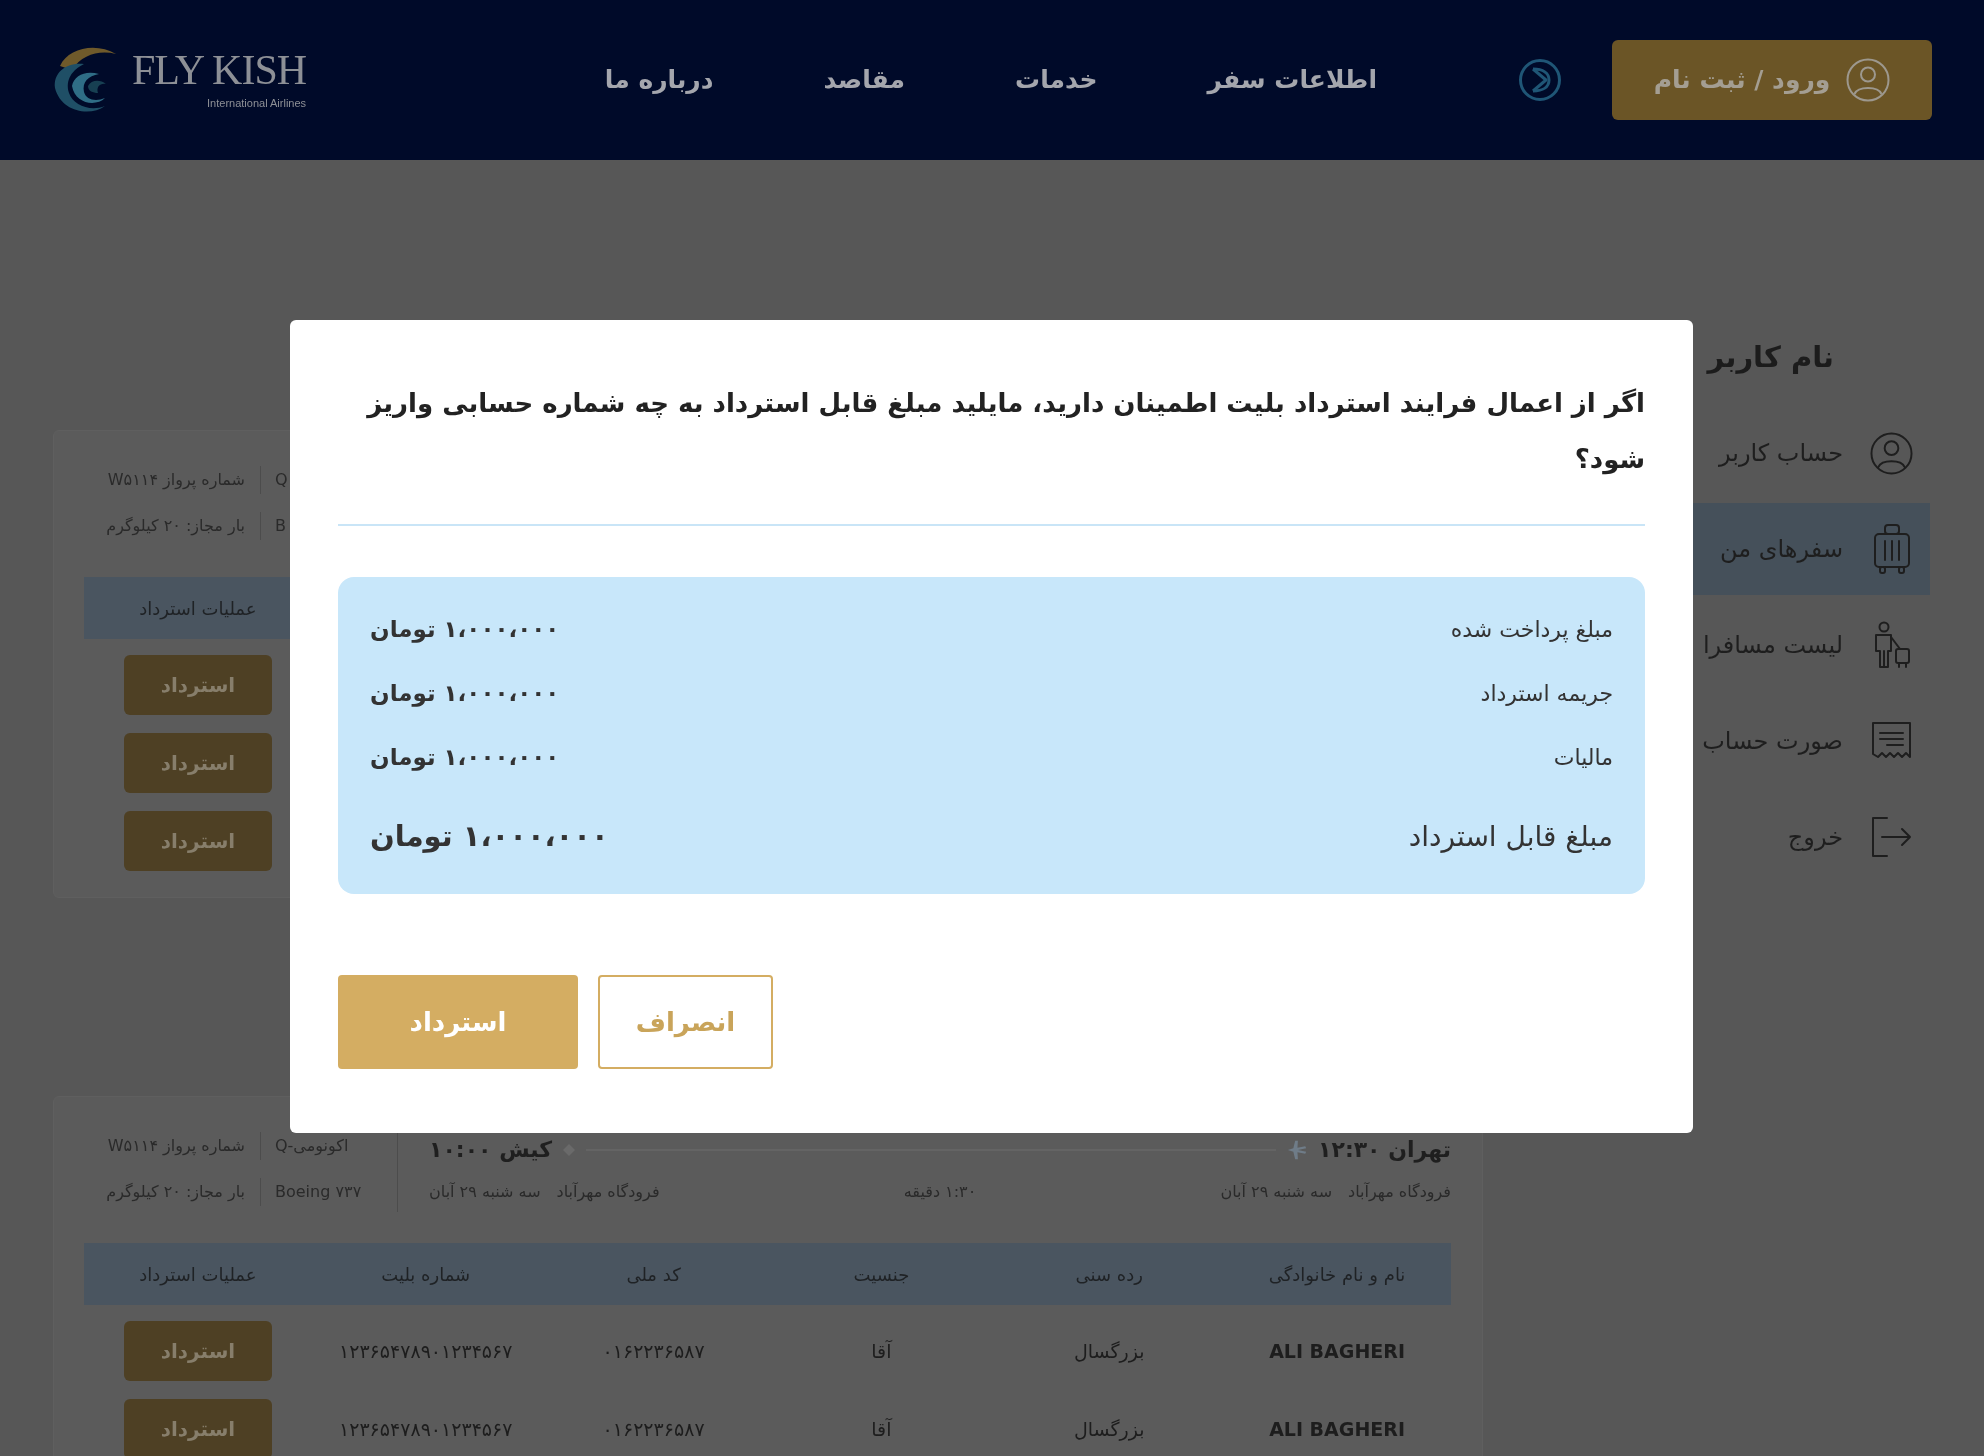  What do you see at coordinates (1891, 549) in the screenshot?
I see `suitcase-icon` at bounding box center [1891, 549].